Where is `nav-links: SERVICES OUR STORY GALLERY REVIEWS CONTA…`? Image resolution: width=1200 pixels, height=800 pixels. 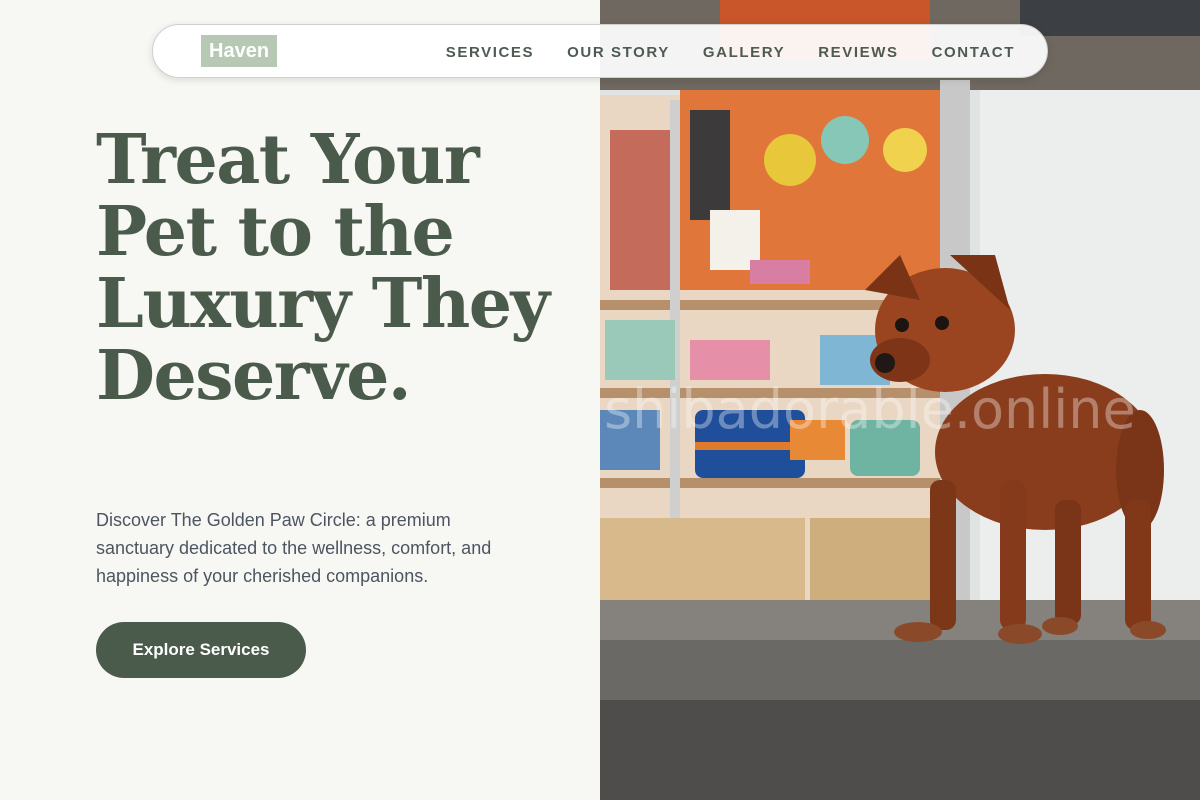 nav-links: SERVICES OUR STORY GALLERY REVIEWS CONTA… is located at coordinates (730, 52).